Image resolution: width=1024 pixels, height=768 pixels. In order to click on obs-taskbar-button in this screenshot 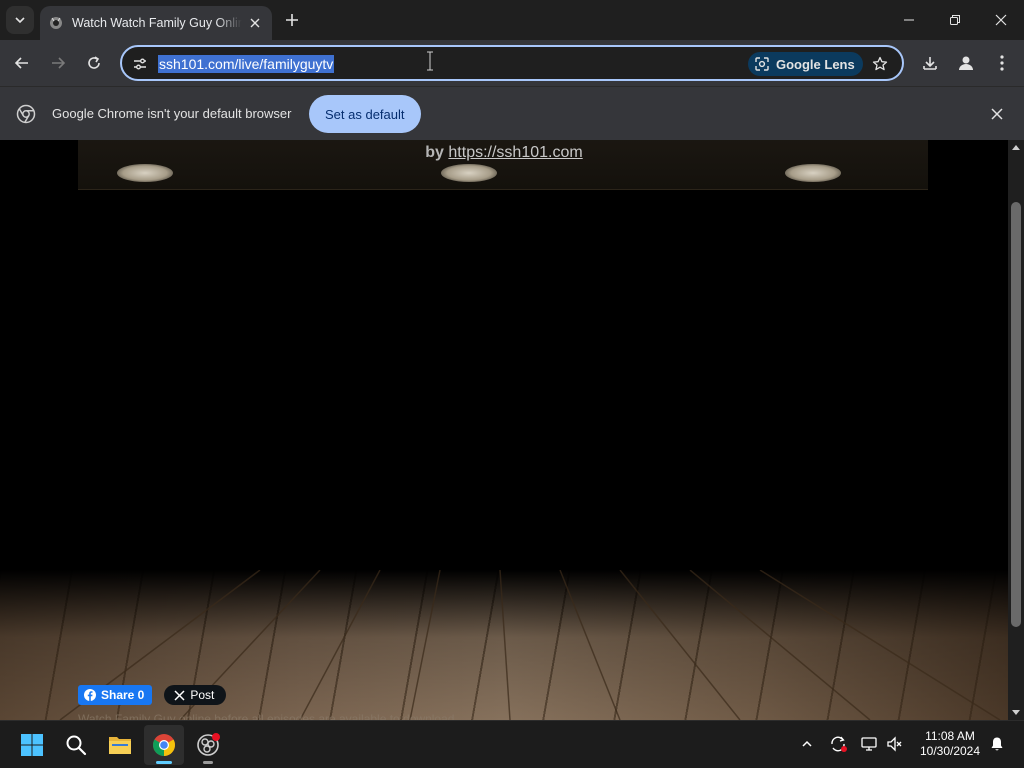, I will do `click(208, 745)`.